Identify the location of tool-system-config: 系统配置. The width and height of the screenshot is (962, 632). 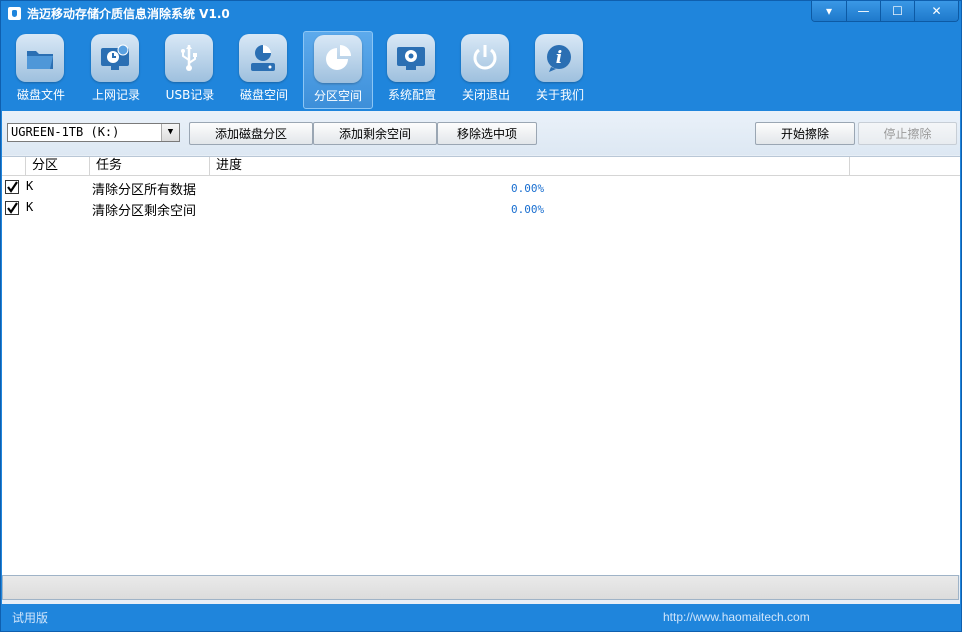
(412, 70).